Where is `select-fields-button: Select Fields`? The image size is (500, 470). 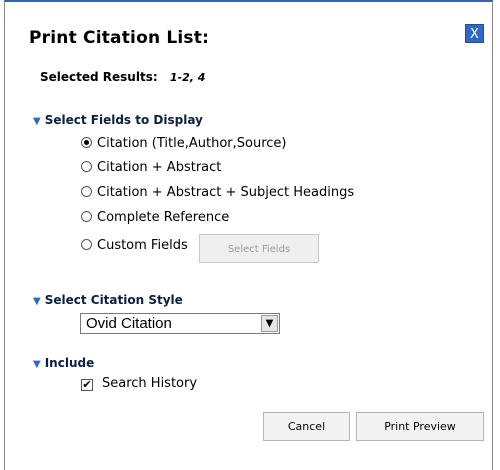 select-fields-button: Select Fields is located at coordinates (259, 248).